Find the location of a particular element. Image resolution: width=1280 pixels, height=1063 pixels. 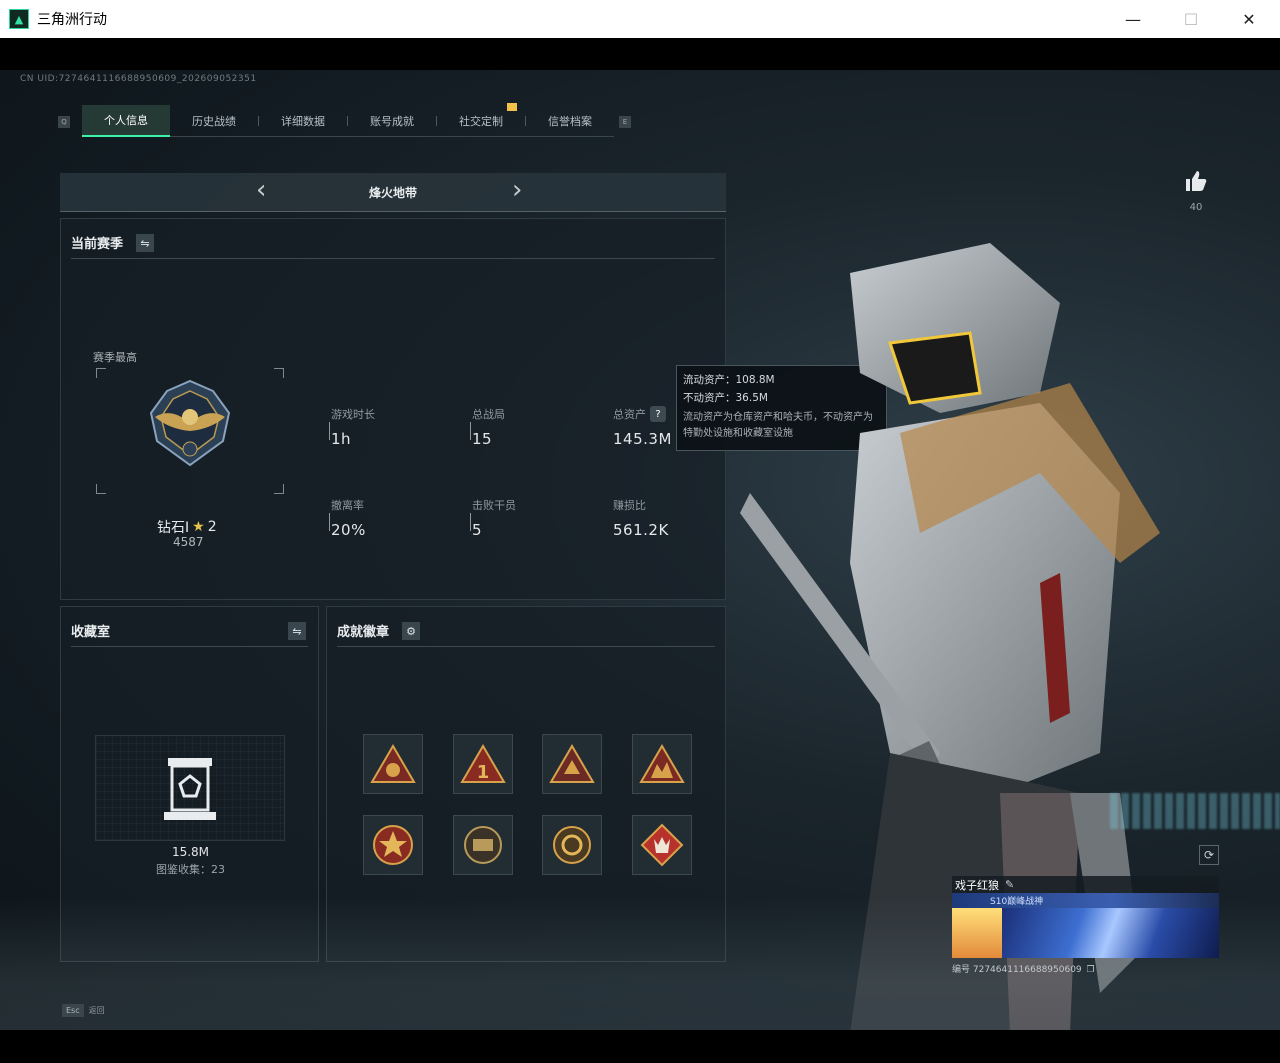

season-swap-button: ⇋ is located at coordinates (145, 243).